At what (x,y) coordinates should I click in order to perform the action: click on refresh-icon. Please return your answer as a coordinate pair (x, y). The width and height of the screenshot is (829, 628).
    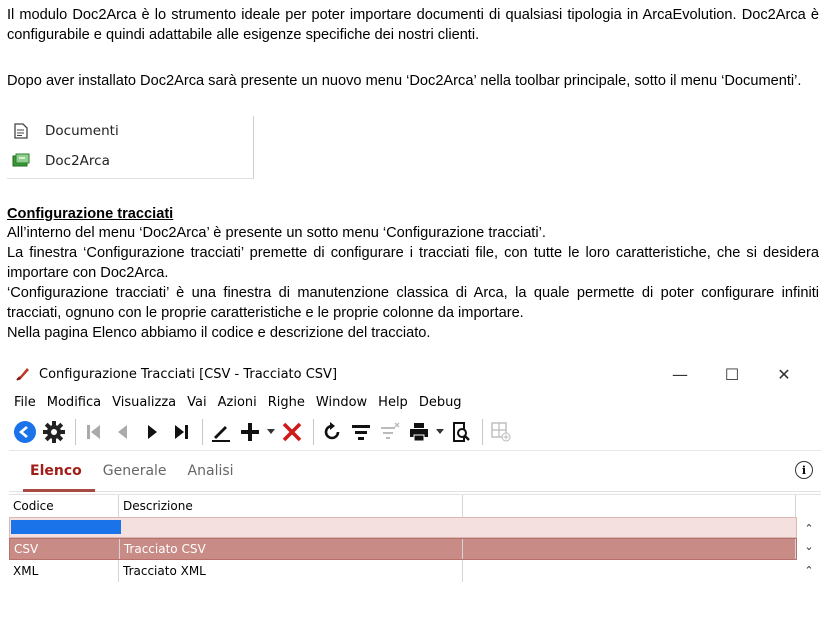
    Looking at the image, I should click on (332, 432).